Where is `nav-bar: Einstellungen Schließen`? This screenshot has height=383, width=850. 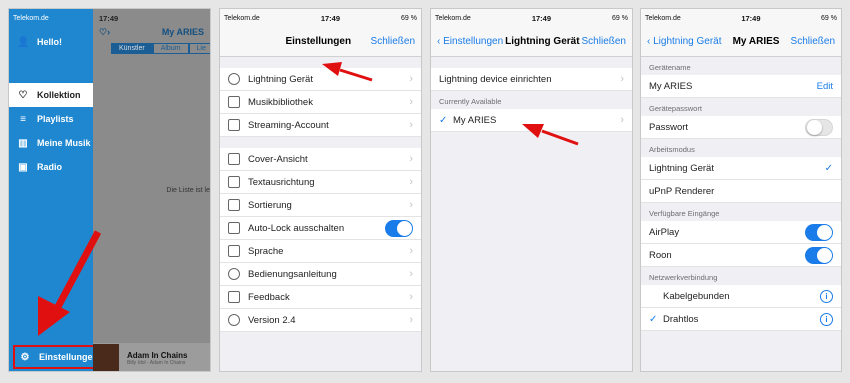 nav-bar: Einstellungen Schließen is located at coordinates (320, 42).